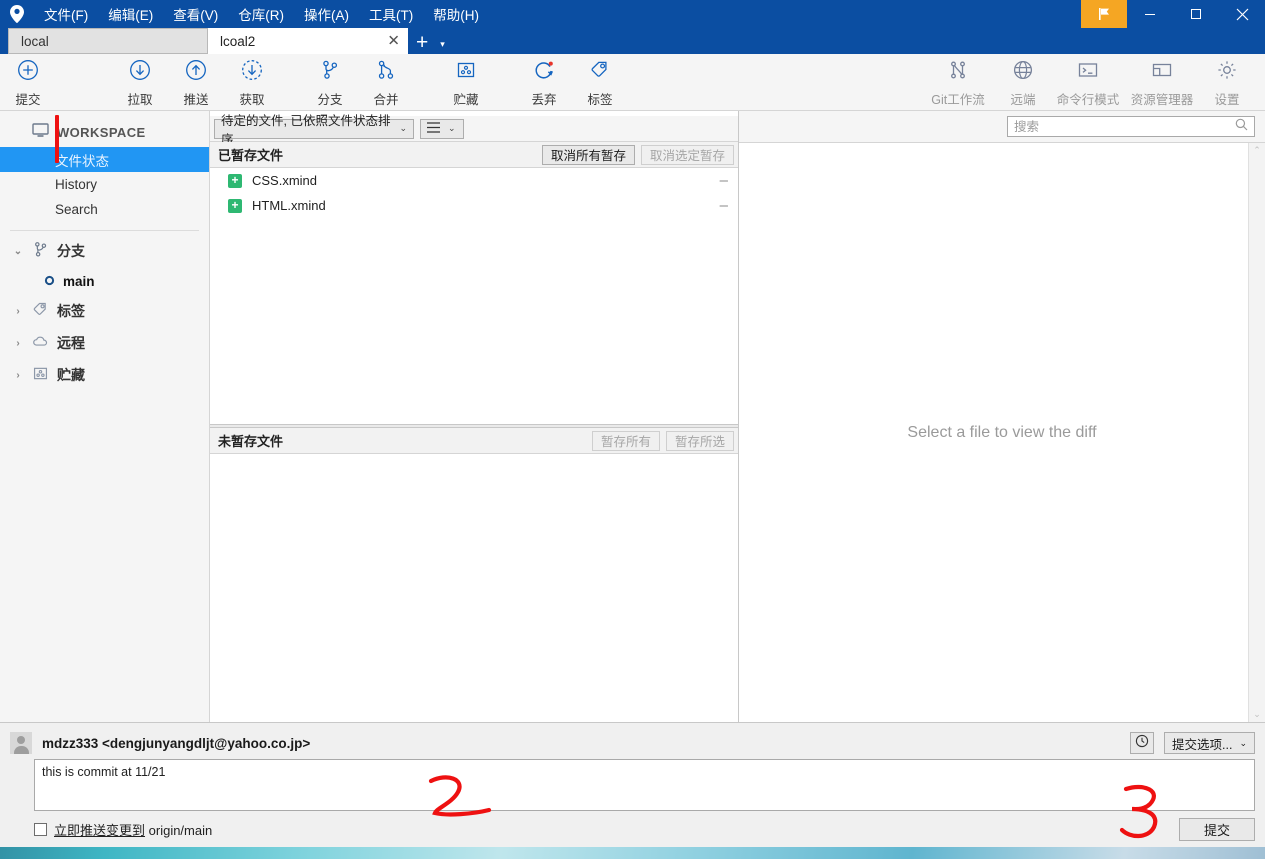 The image size is (1265, 859). Describe the element at coordinates (285, 180) in the screenshot. I see `file-name: CSS.xmind` at that location.